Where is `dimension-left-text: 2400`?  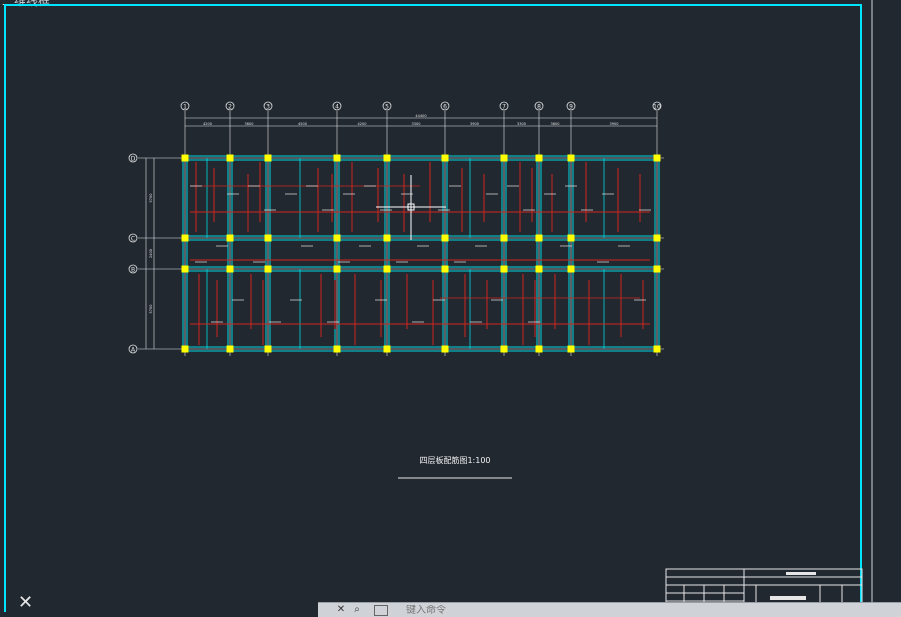
dimension-left-text: 2400 is located at coordinates (151, 253).